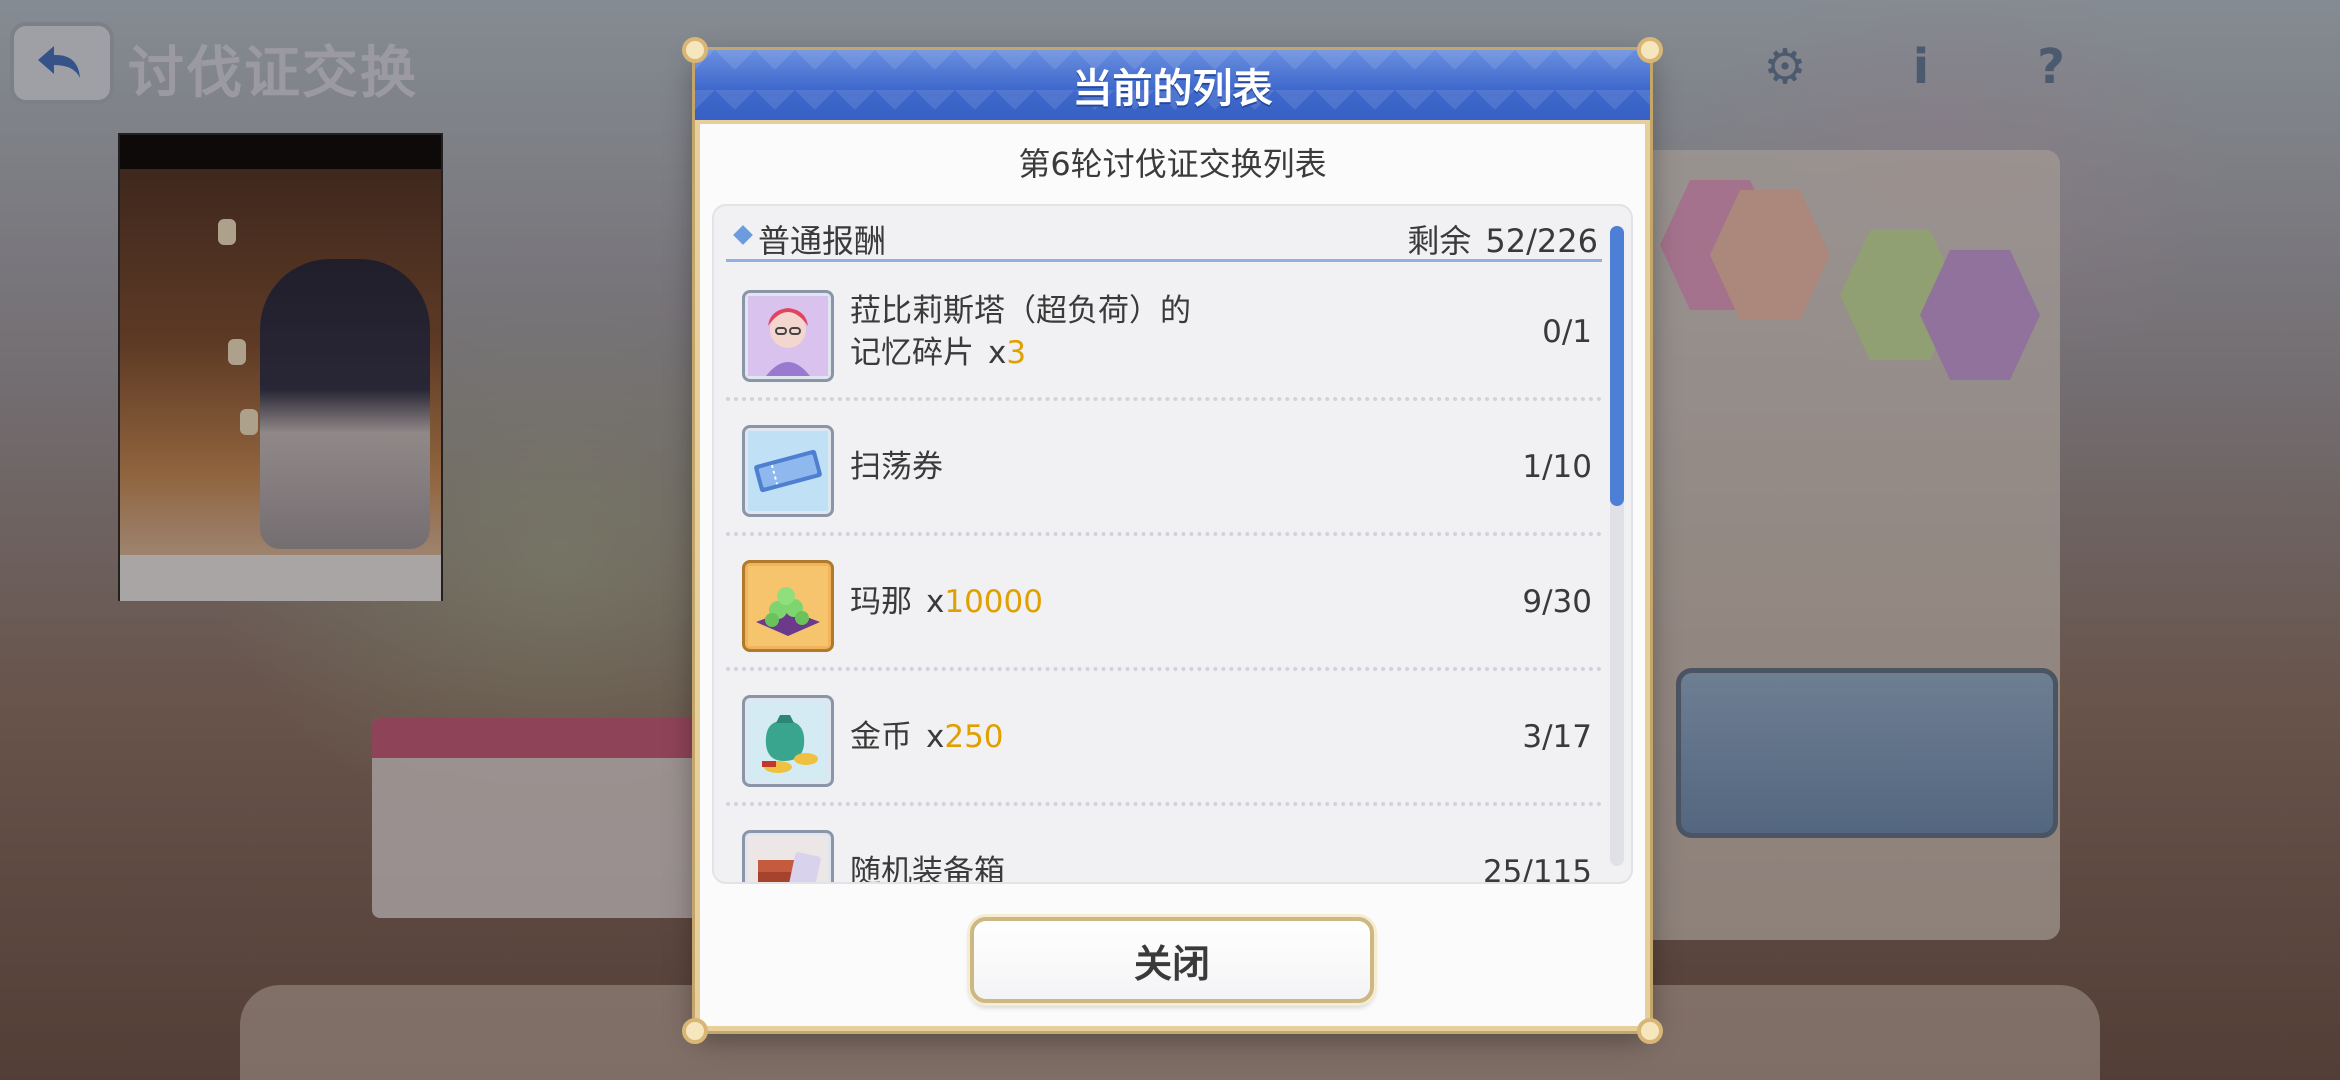 Image resolution: width=2340 pixels, height=1080 pixels. What do you see at coordinates (822, 241) in the screenshot?
I see `section-label: 普通报酬` at bounding box center [822, 241].